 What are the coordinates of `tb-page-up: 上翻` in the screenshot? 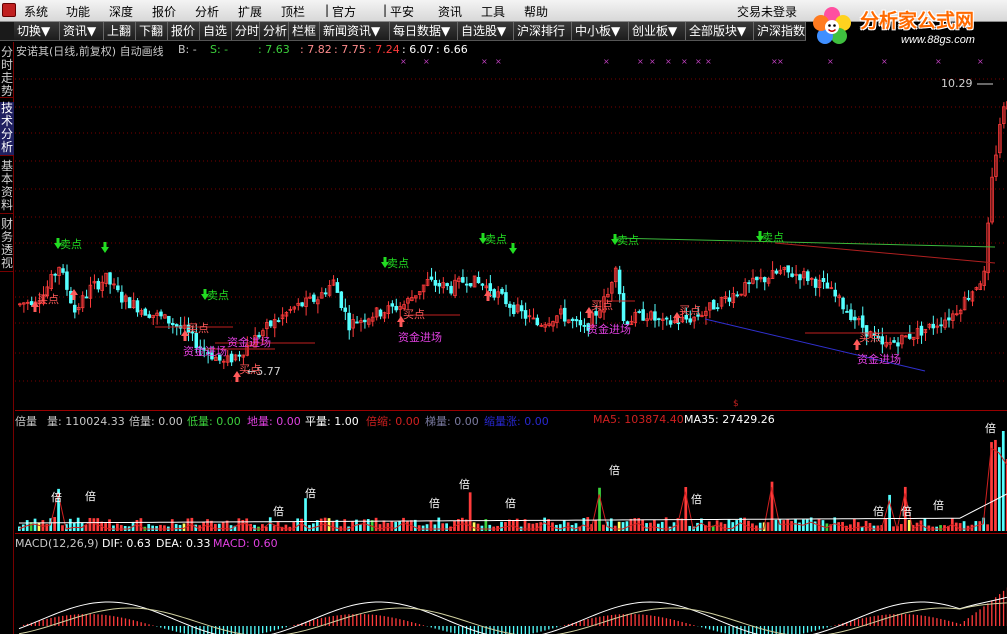 It's located at (120, 31).